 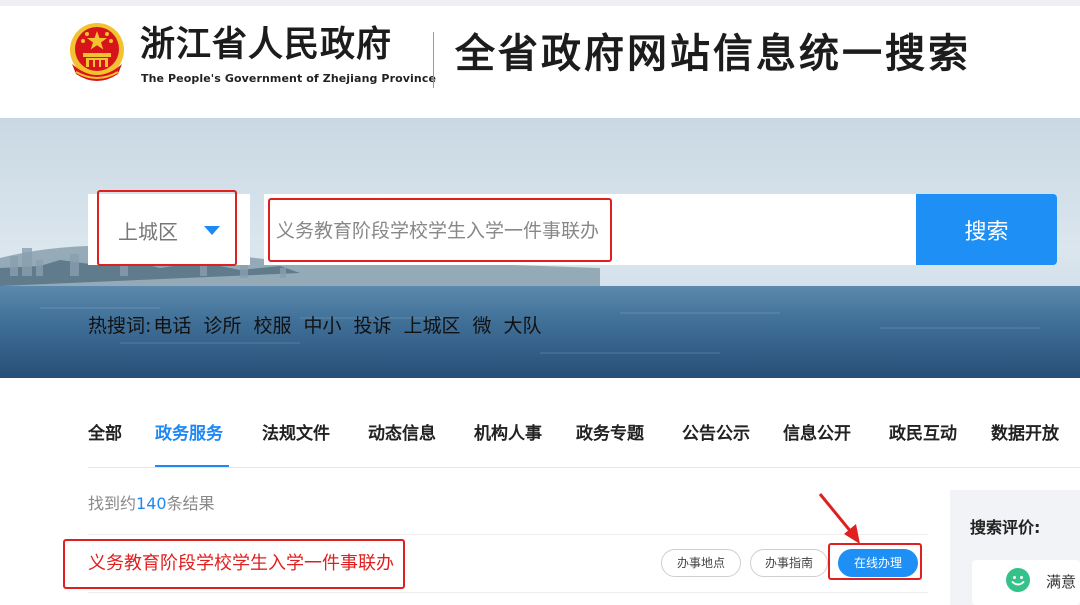 I want to click on tab-personnel: 机构人事, so click(x=508, y=441).